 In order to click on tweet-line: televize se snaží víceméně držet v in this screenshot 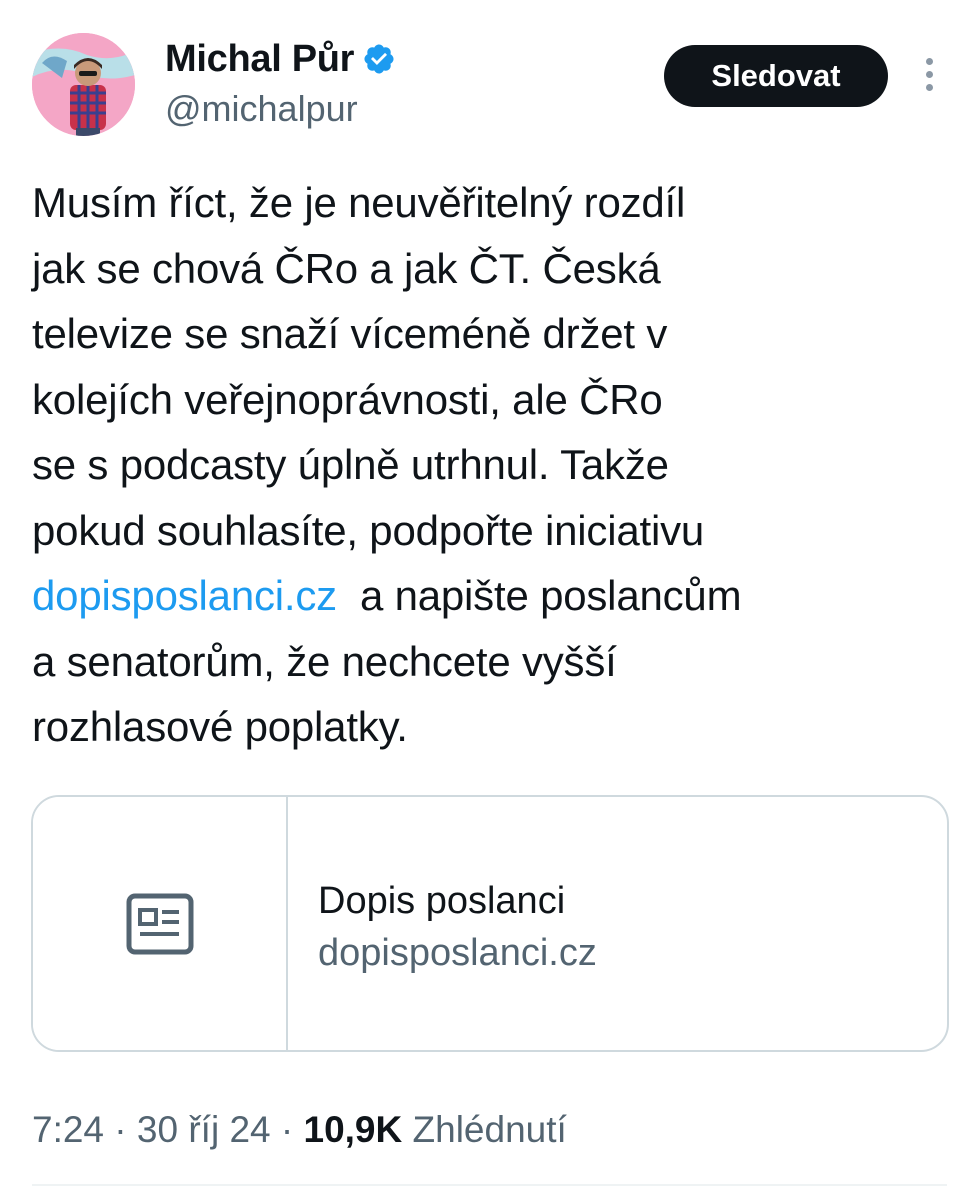, I will do `click(350, 333)`.